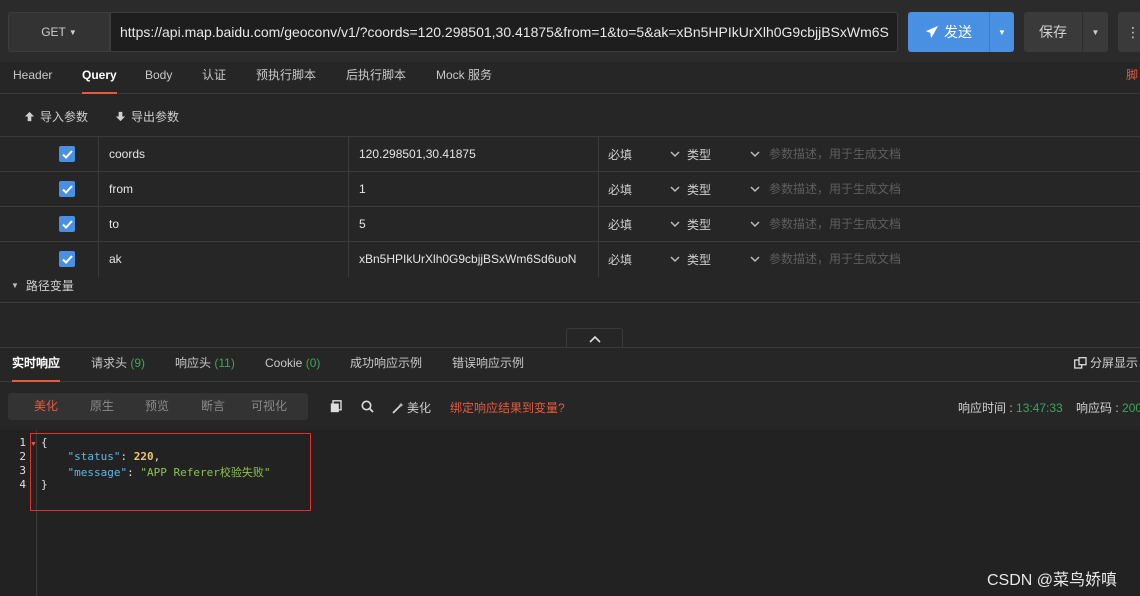 Image resolution: width=1140 pixels, height=596 pixels. I want to click on send-button: 发送, so click(948, 32).